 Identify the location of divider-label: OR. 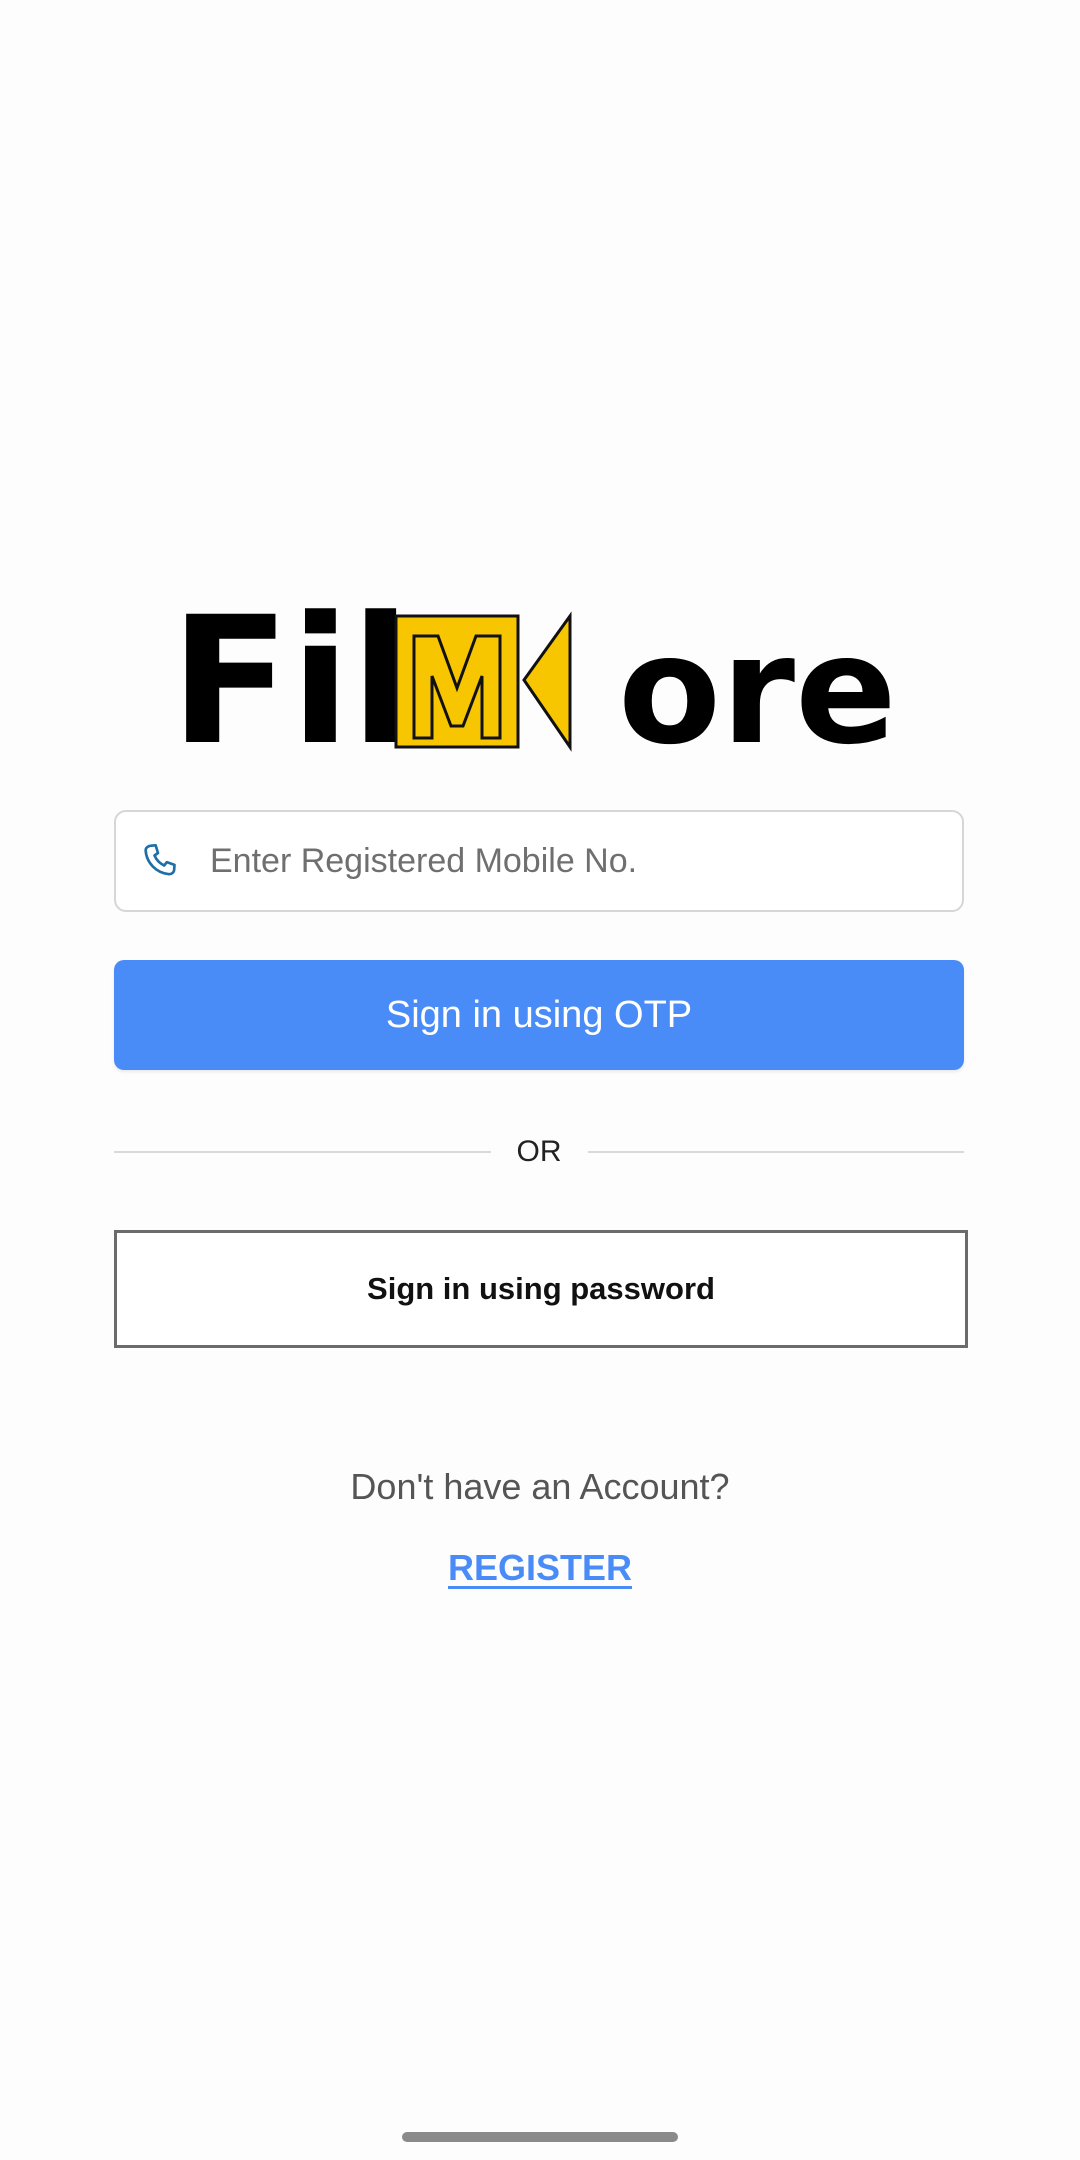
(539, 1151).